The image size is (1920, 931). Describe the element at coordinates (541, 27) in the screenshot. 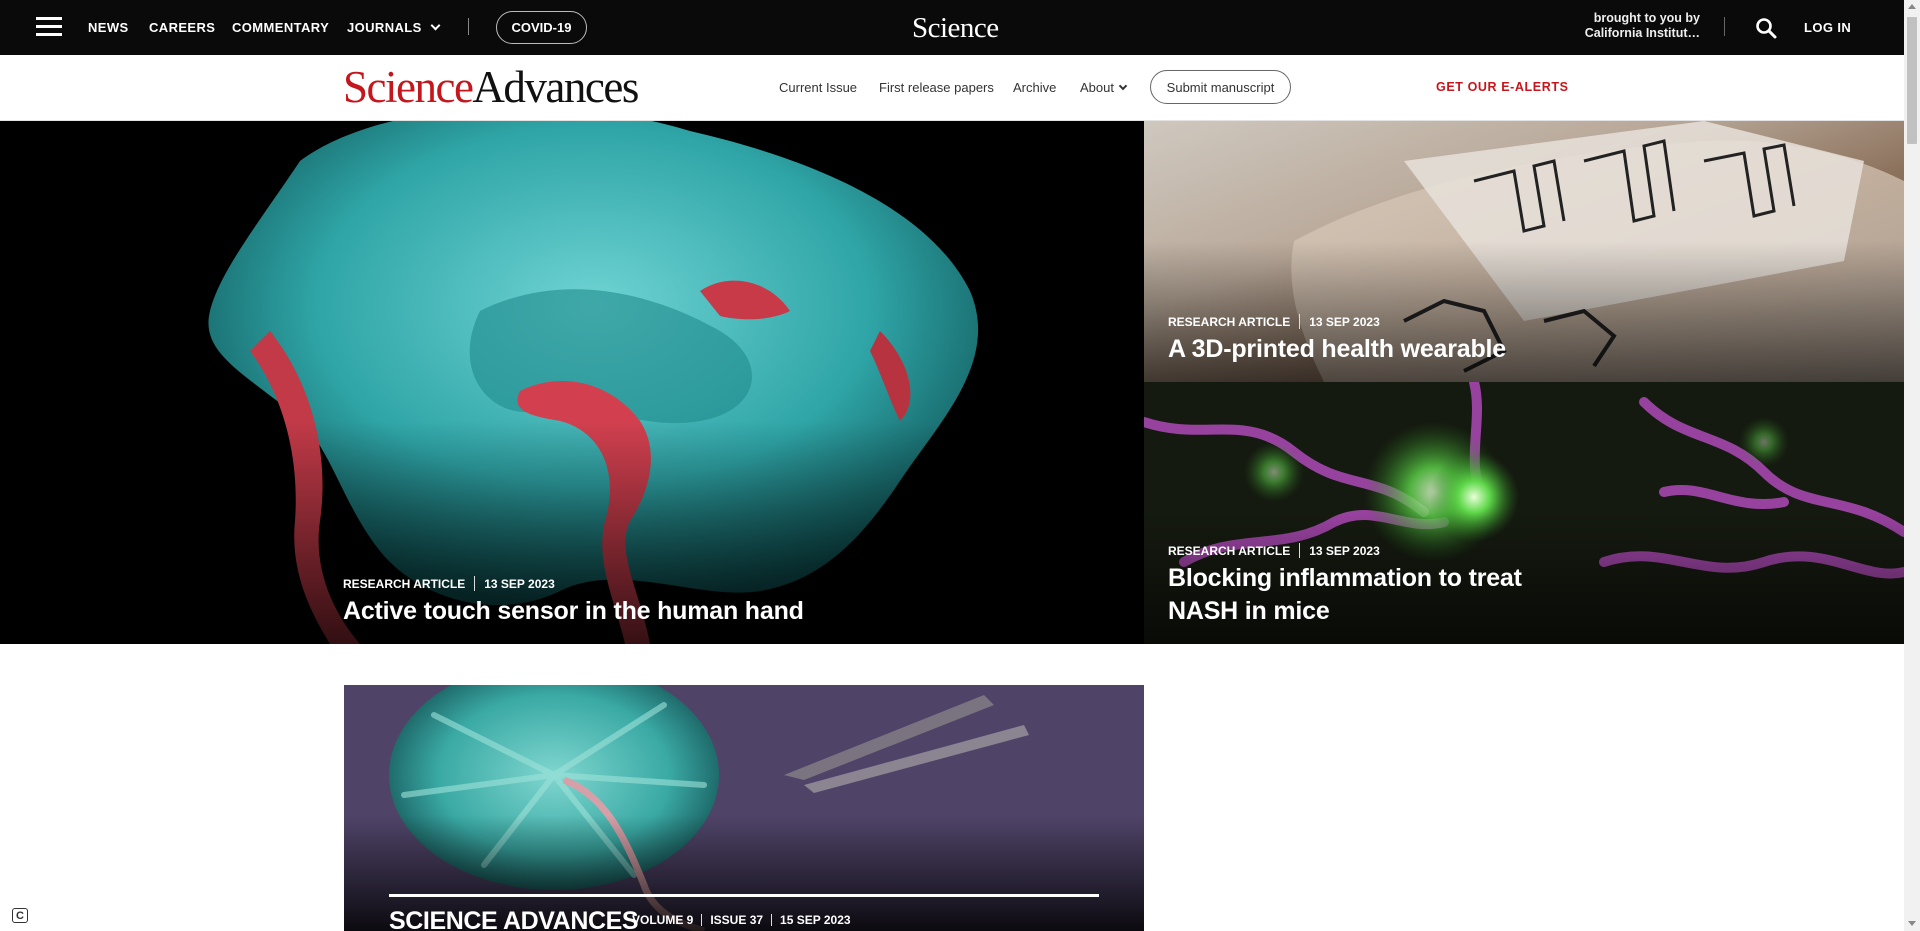

I see `covid-19-button: COVID-19` at that location.